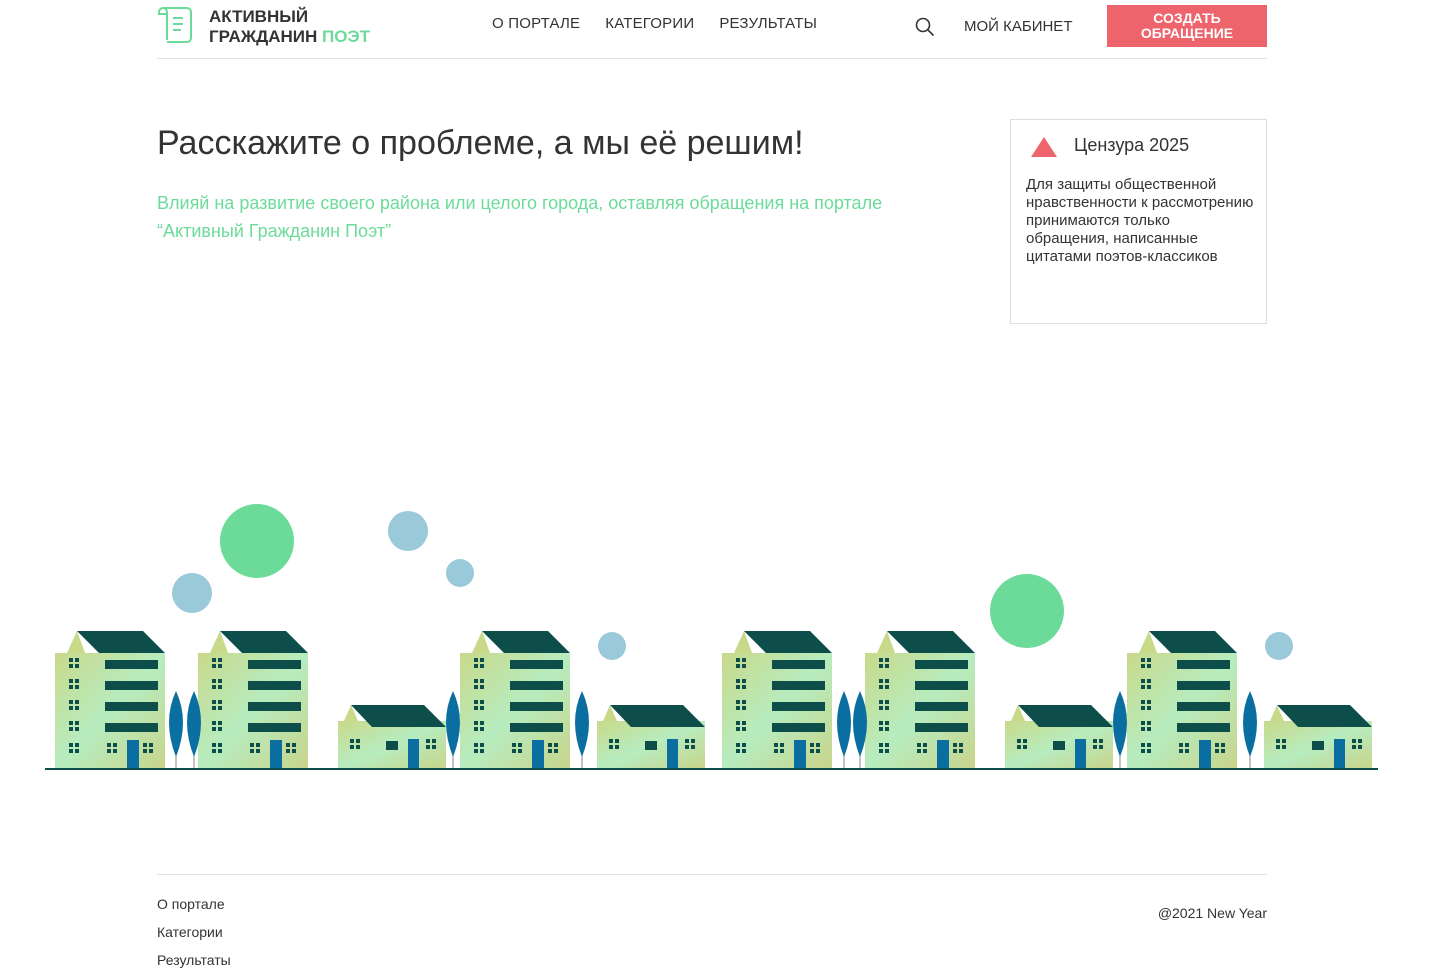 Image resolution: width=1440 pixels, height=979 pixels. What do you see at coordinates (649, 23) in the screenshot?
I see `nav-categories: КАТЕГОРИИ` at bounding box center [649, 23].